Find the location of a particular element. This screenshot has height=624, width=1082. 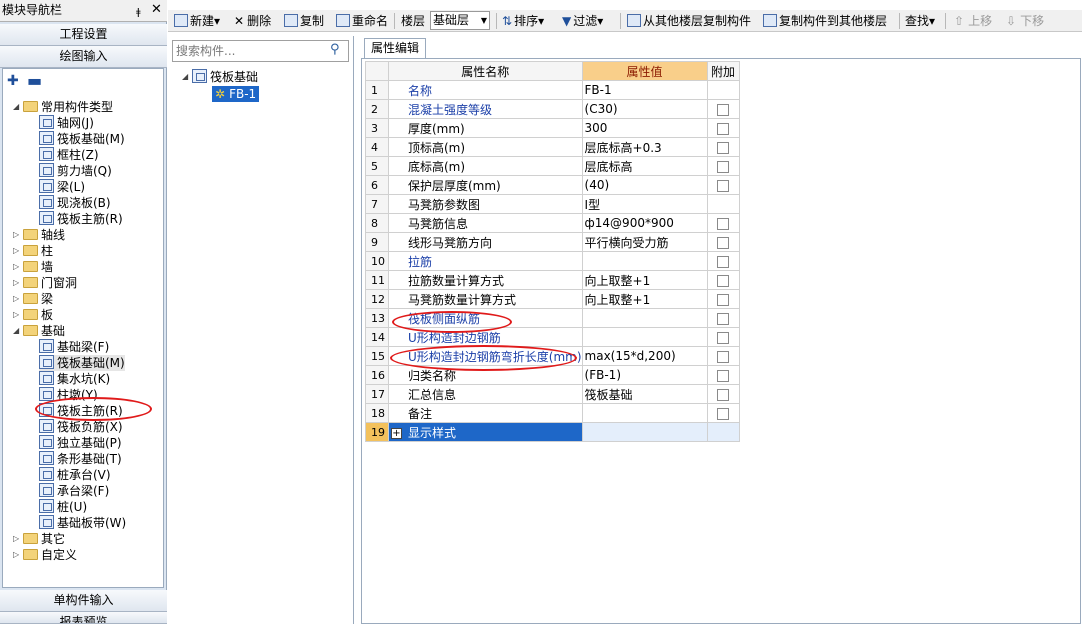

copy-button: 复制 is located at coordinates (304, 21).